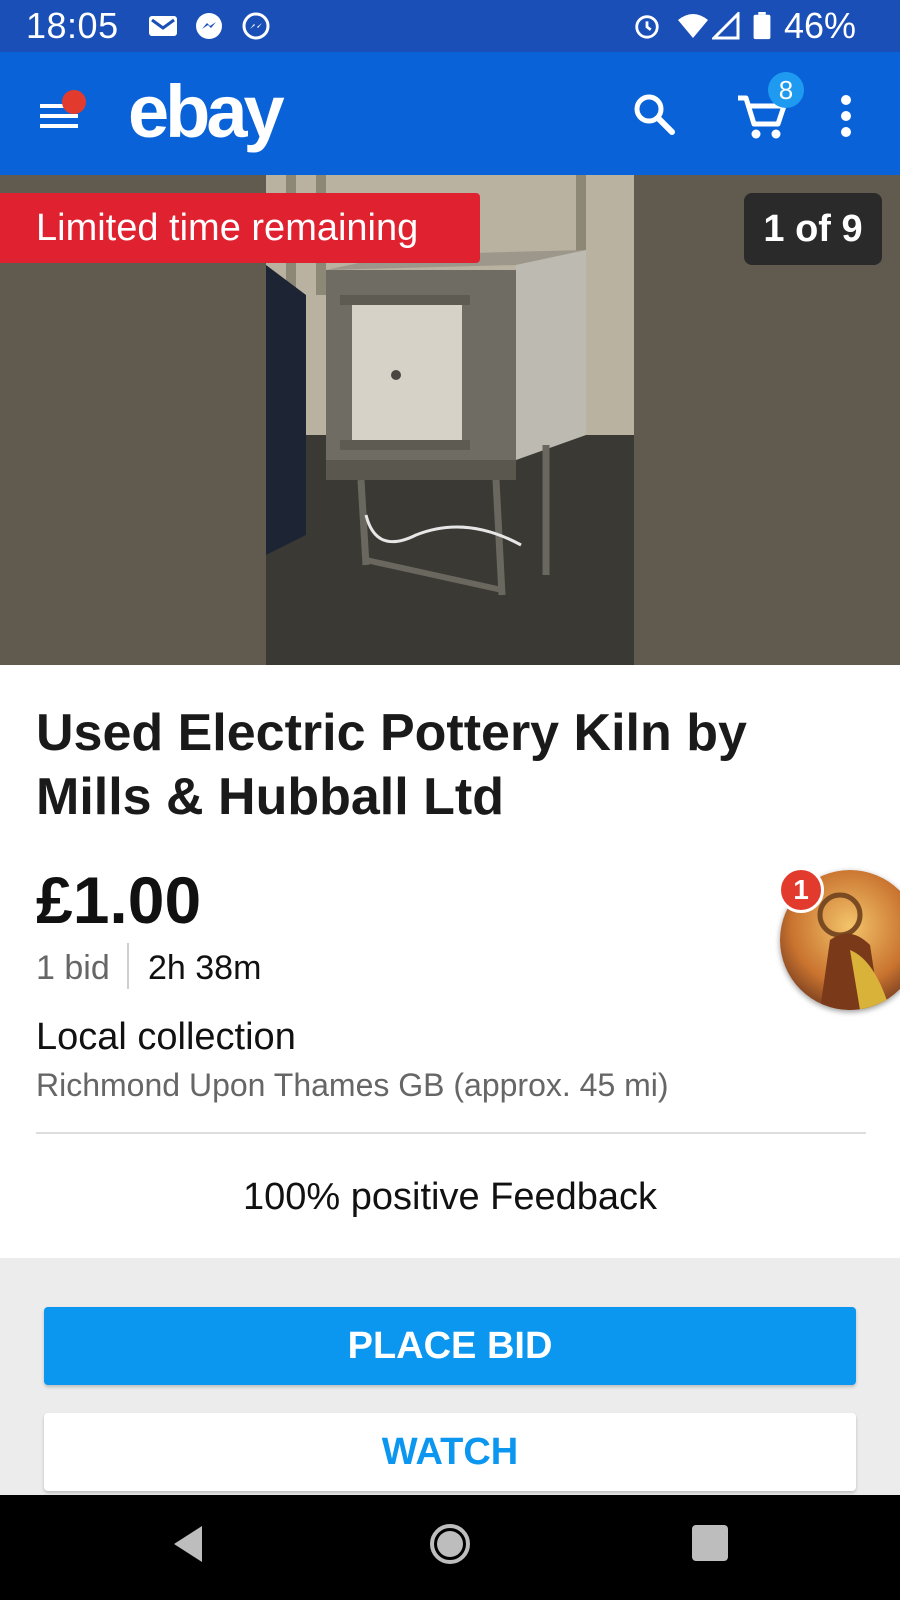 The width and height of the screenshot is (900, 1600). What do you see at coordinates (128, 966) in the screenshot?
I see `bid-separator` at bounding box center [128, 966].